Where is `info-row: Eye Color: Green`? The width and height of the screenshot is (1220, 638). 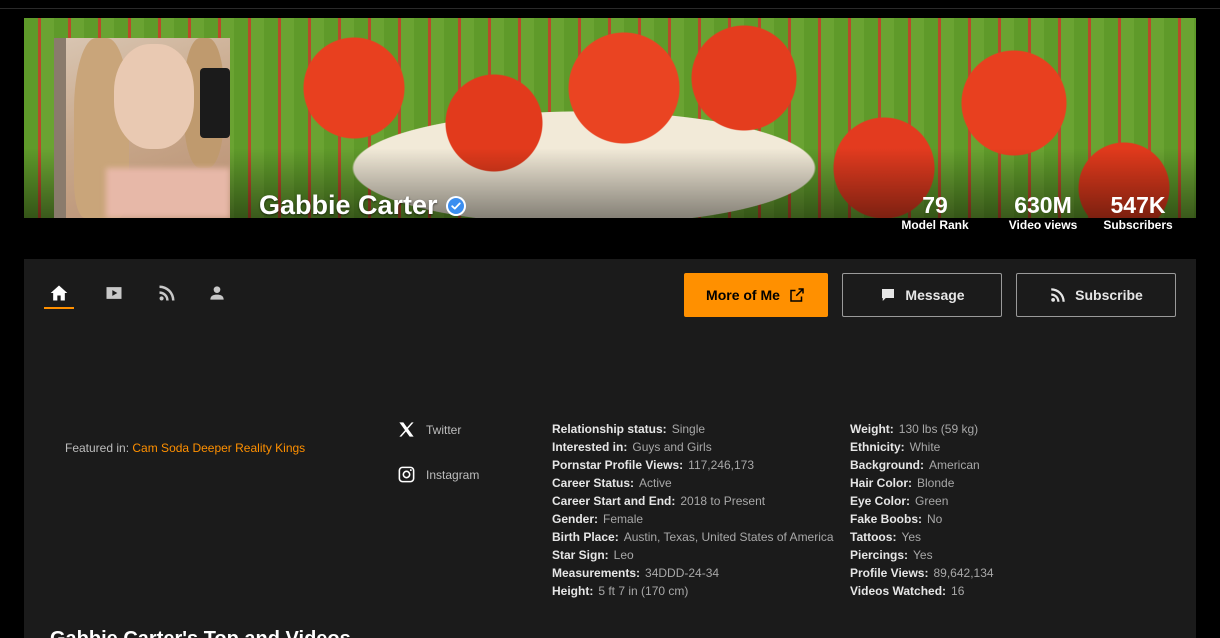 info-row: Eye Color: Green is located at coordinates (899, 501).